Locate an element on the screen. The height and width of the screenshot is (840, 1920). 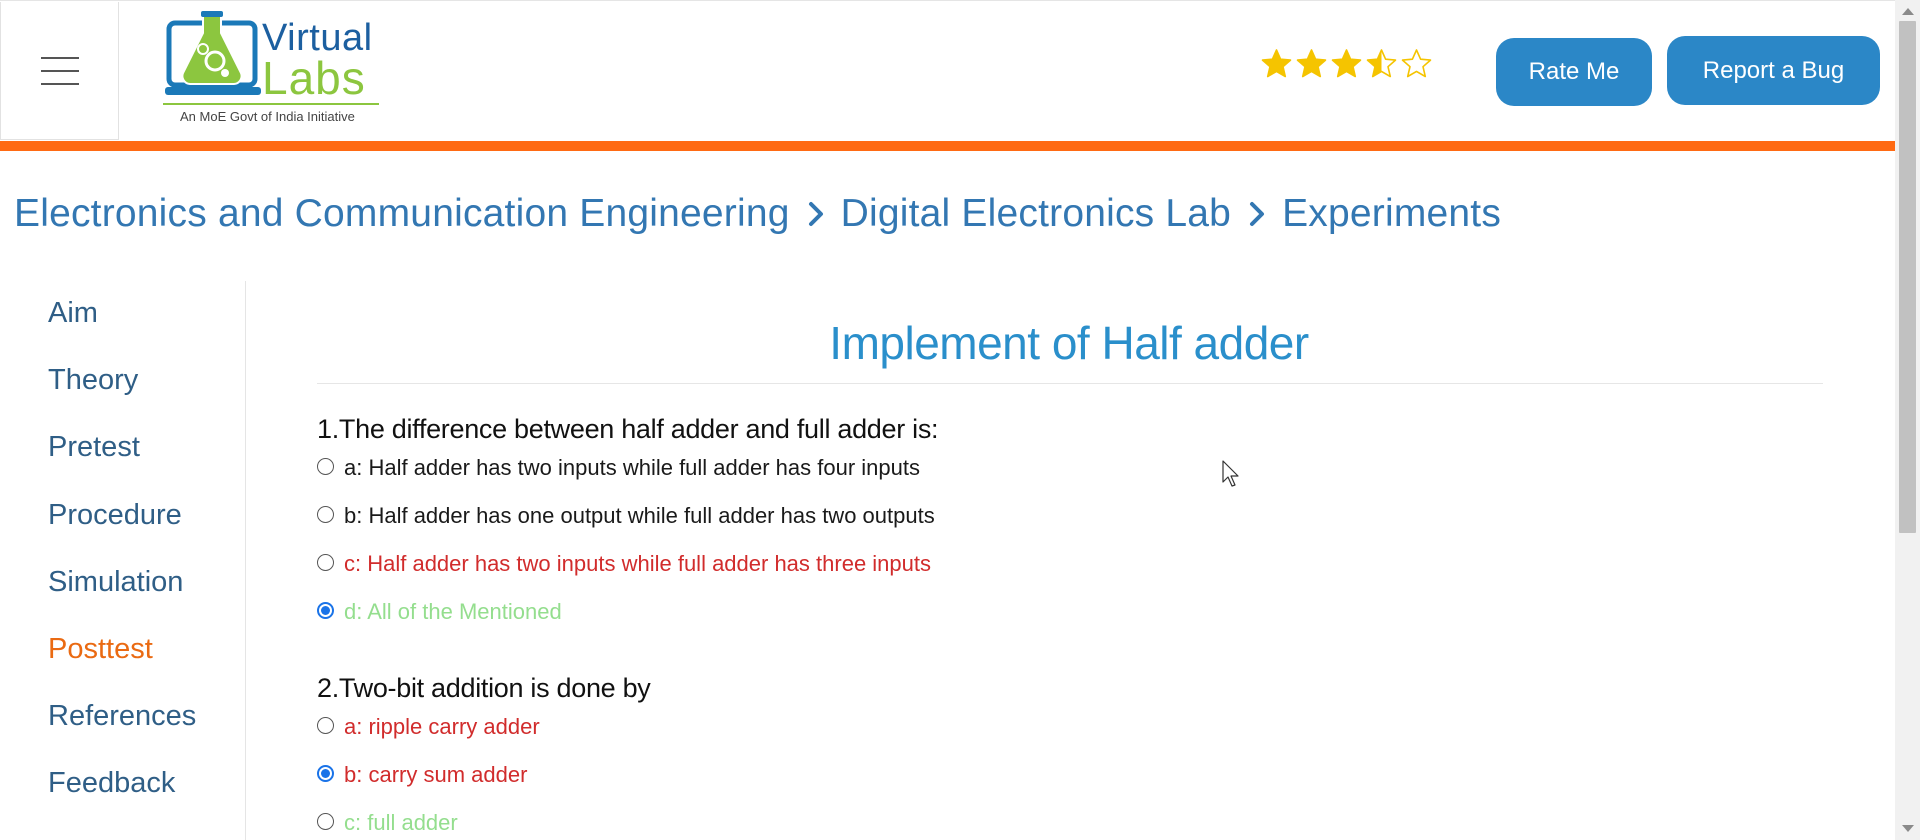
option-label: c: full adder is located at coordinates (401, 822).